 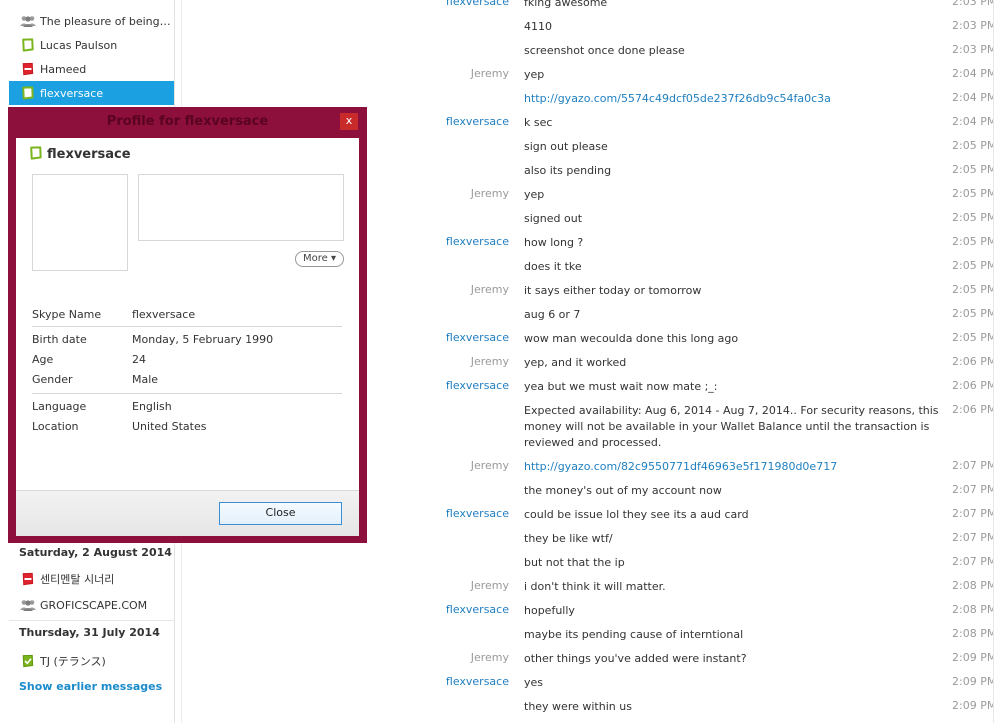 What do you see at coordinates (139, 359) in the screenshot?
I see `age-value: 24` at bounding box center [139, 359].